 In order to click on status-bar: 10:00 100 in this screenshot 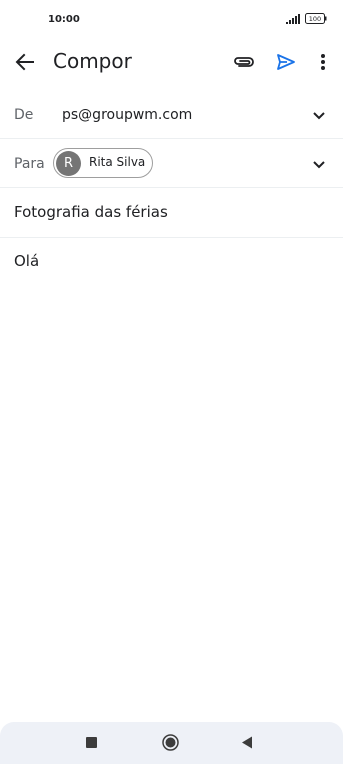, I will do `click(171, 20)`.